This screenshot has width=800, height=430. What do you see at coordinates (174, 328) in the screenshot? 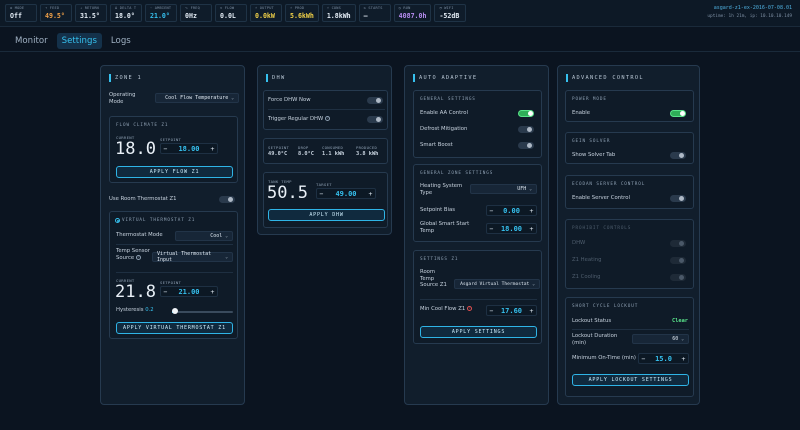
I see `apply-virtual-thermostat-button: APPLY VIRTUAL THERMOSTAT Z1` at bounding box center [174, 328].